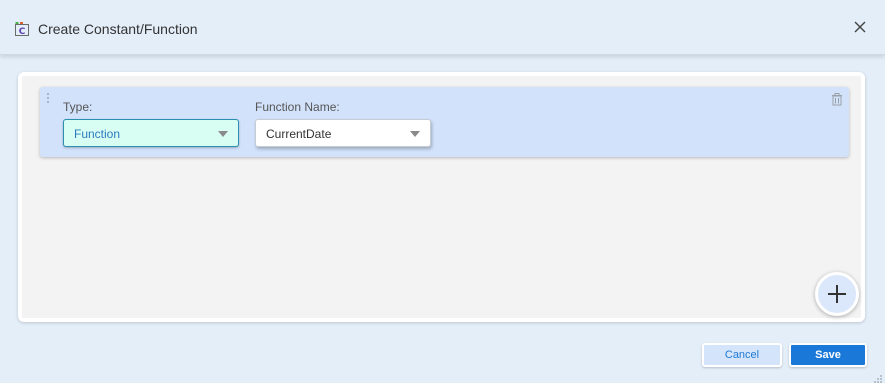  I want to click on save-button: Save, so click(828, 355).